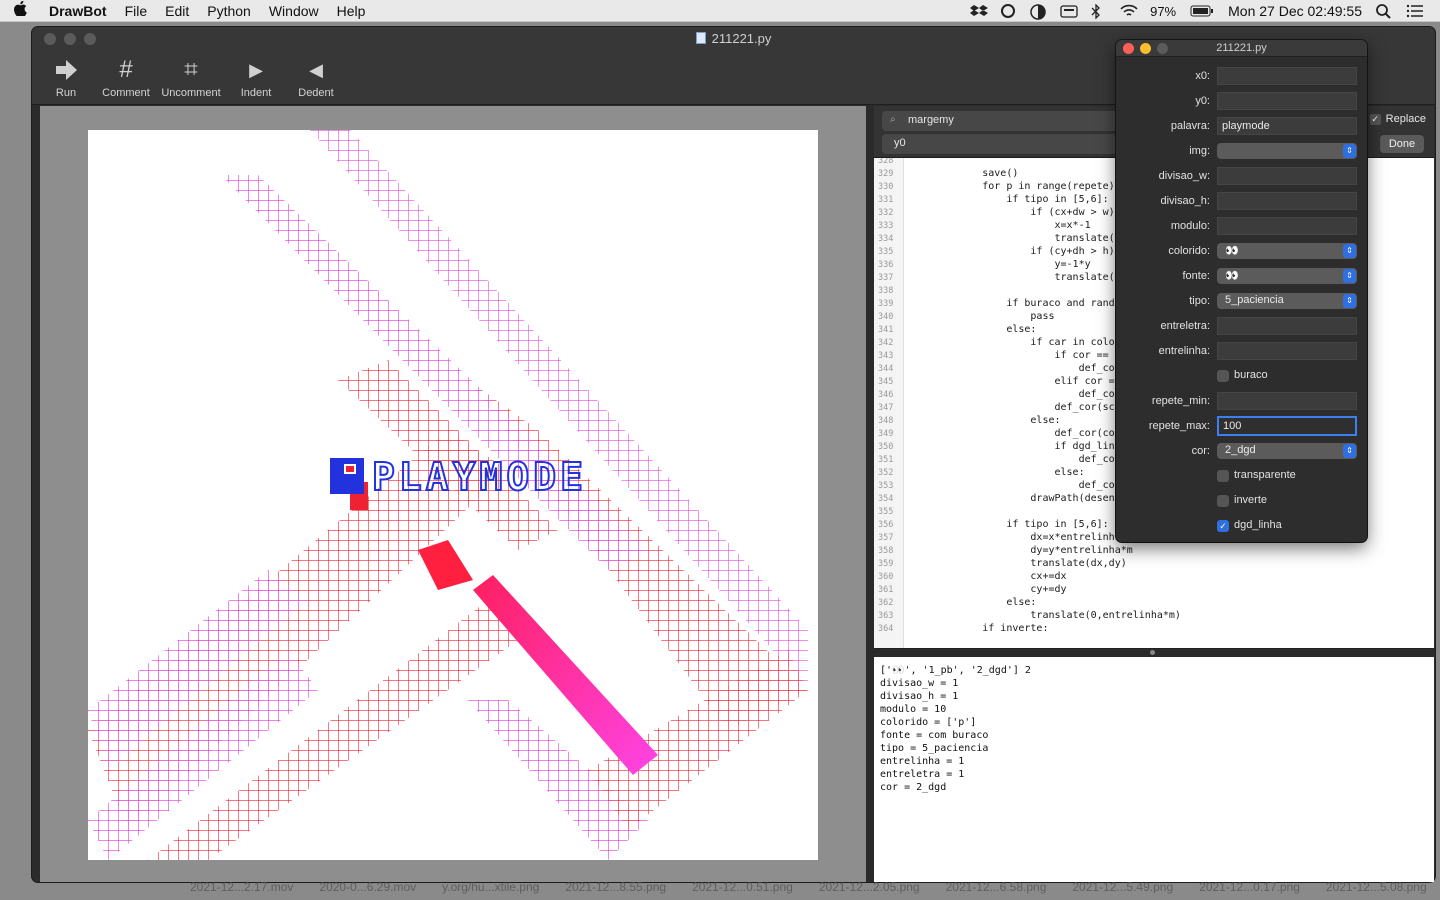 This screenshot has width=1440, height=900. Describe the element at coordinates (979, 11) in the screenshot. I see `dropbox-icon` at that location.